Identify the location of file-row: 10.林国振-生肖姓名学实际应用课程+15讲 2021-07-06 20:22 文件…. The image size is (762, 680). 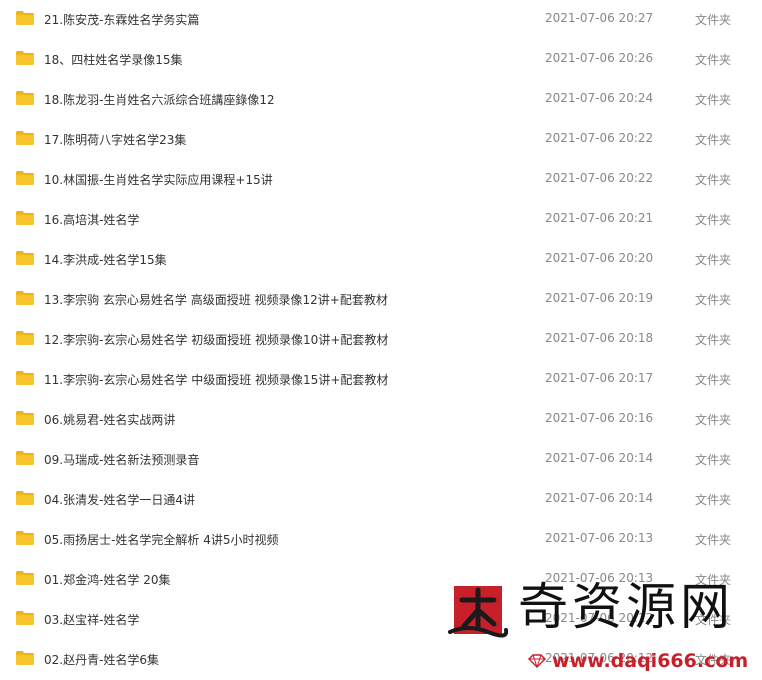
(381, 180).